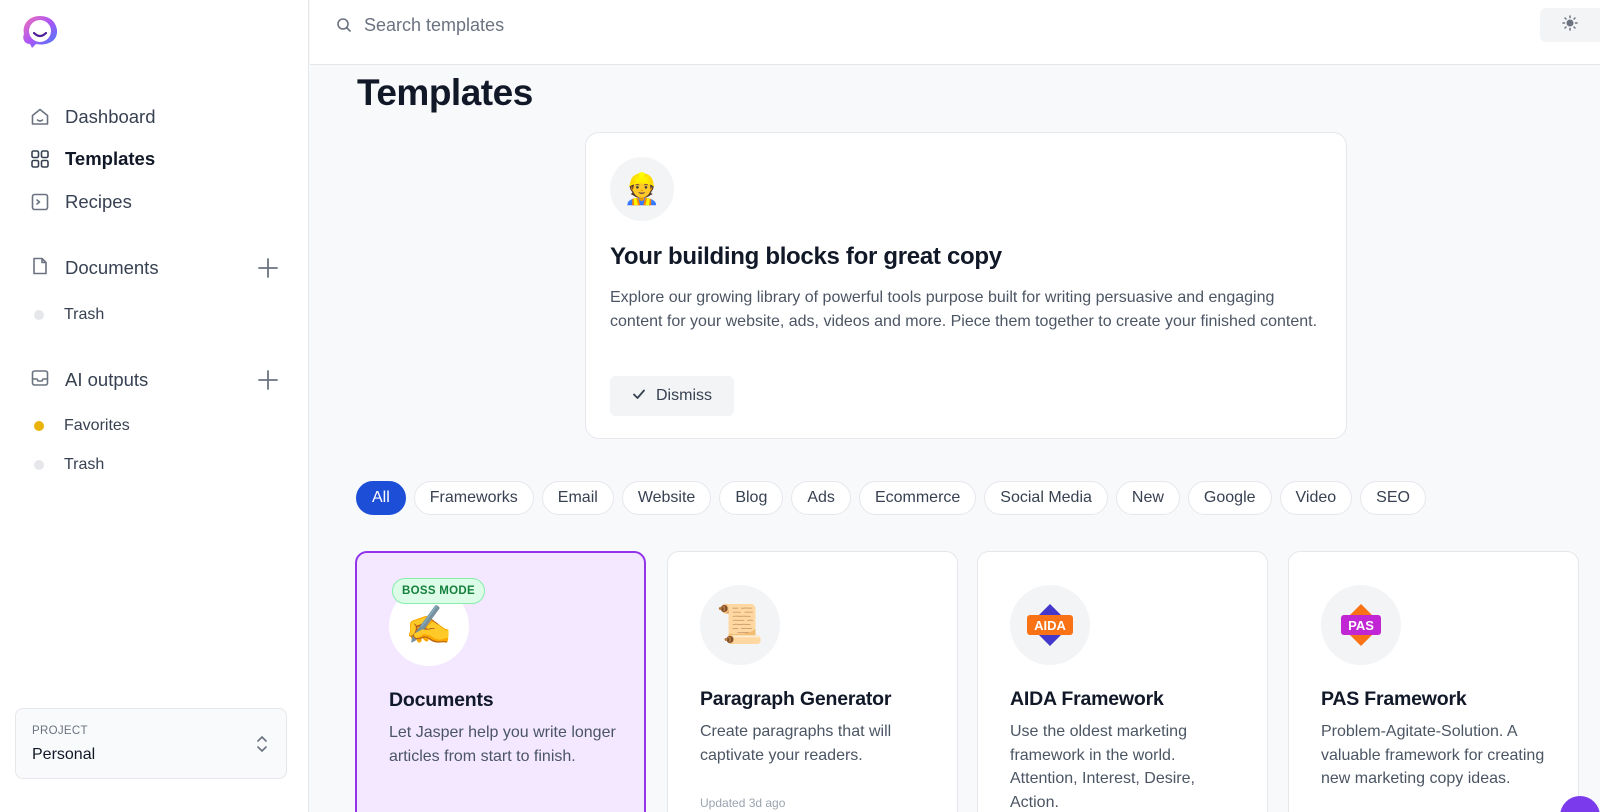 This screenshot has height=812, width=1600. I want to click on filter-chip-google: Google, so click(1229, 498).